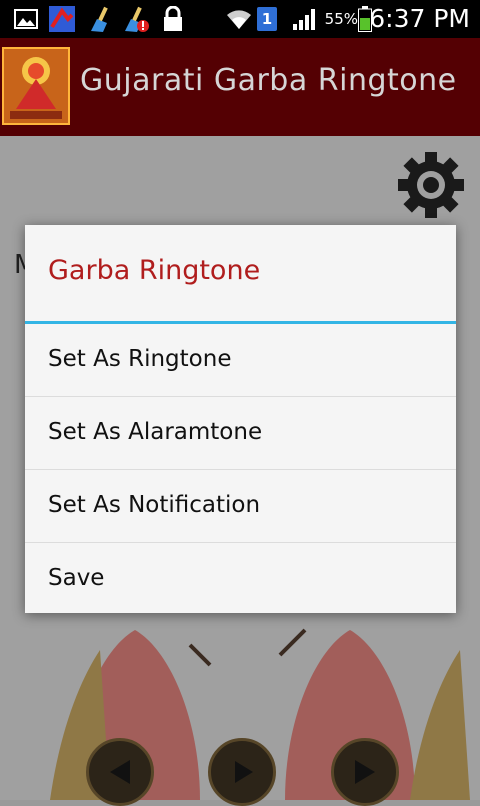  What do you see at coordinates (76, 578) in the screenshot?
I see `option-label: Save` at bounding box center [76, 578].